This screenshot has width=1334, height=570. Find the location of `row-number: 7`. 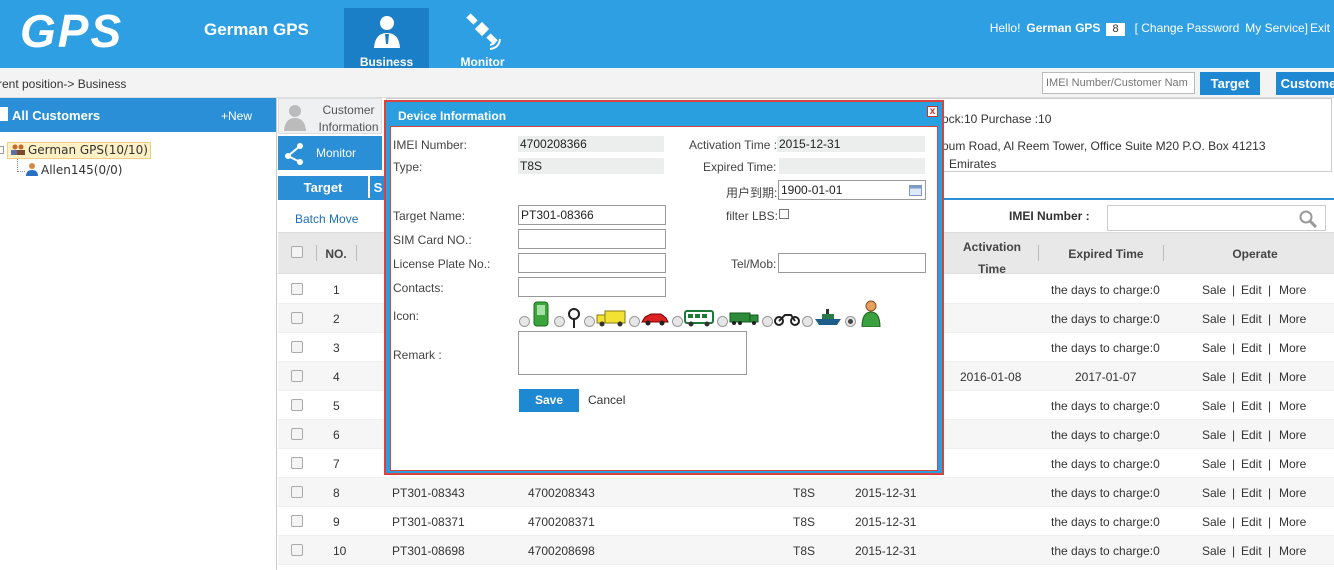

row-number: 7 is located at coordinates (336, 464).